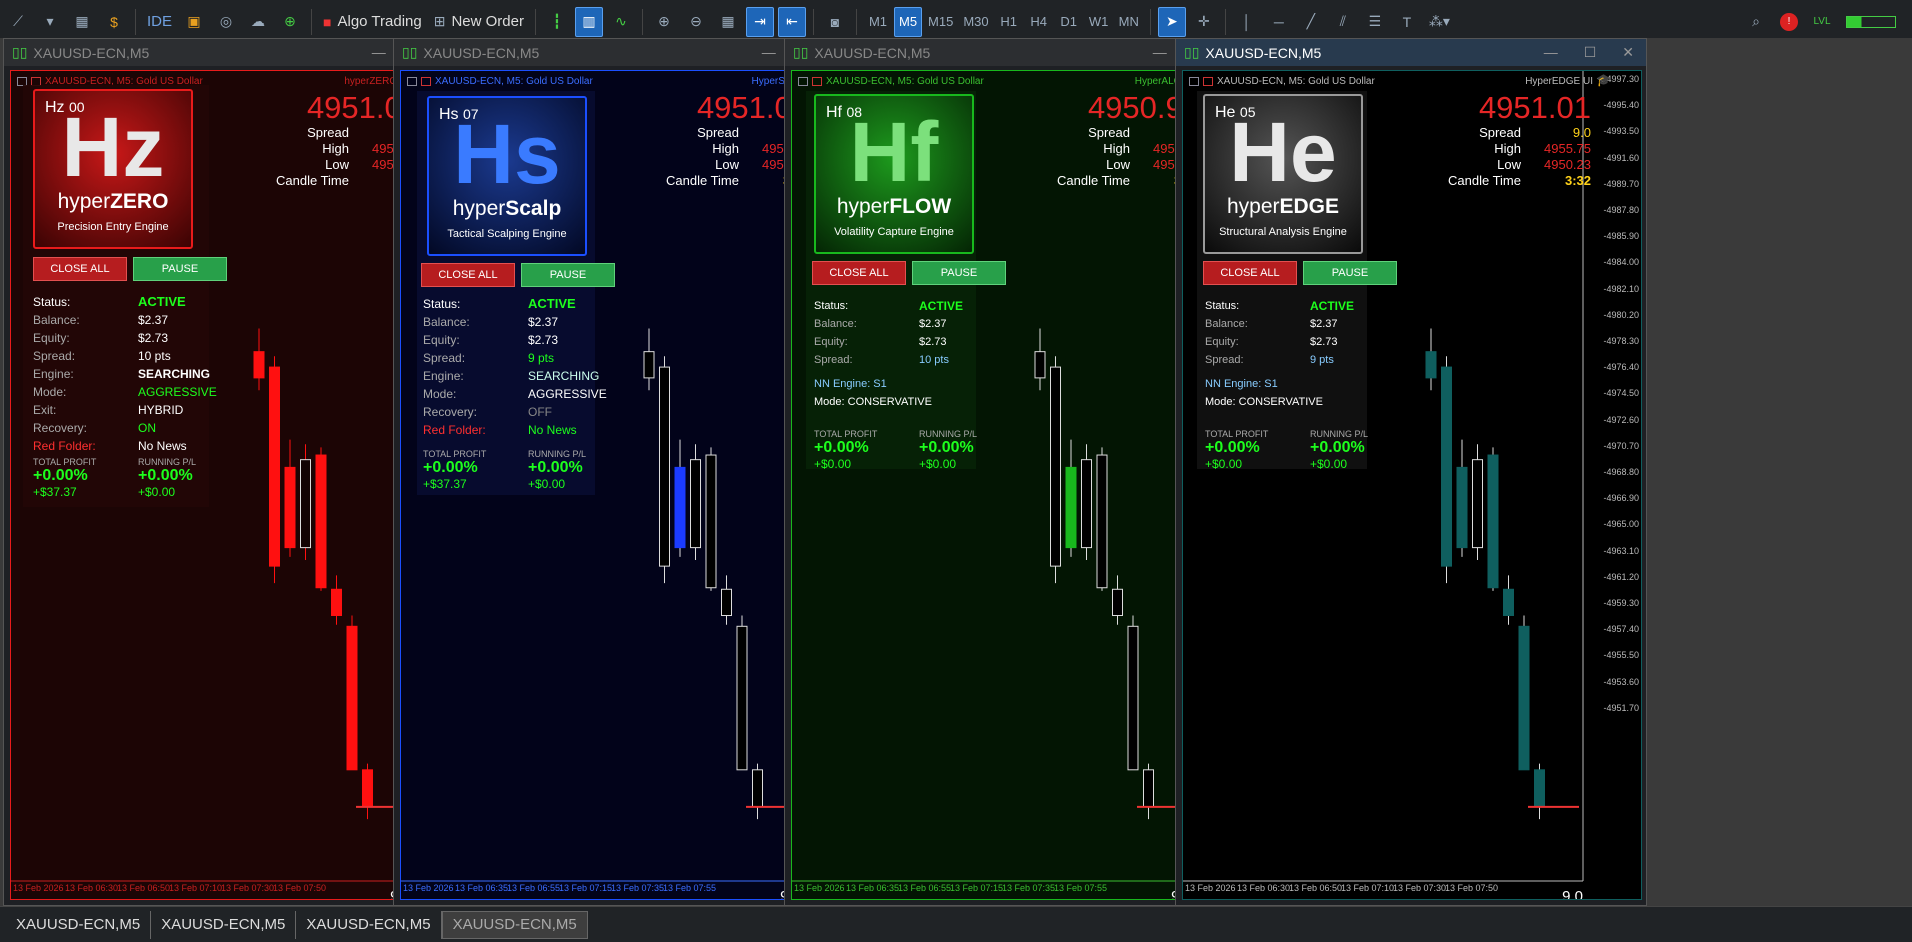 The width and height of the screenshot is (1912, 942). Describe the element at coordinates (1235, 113) in the screenshot. I see `logo-symbol: He 05` at that location.